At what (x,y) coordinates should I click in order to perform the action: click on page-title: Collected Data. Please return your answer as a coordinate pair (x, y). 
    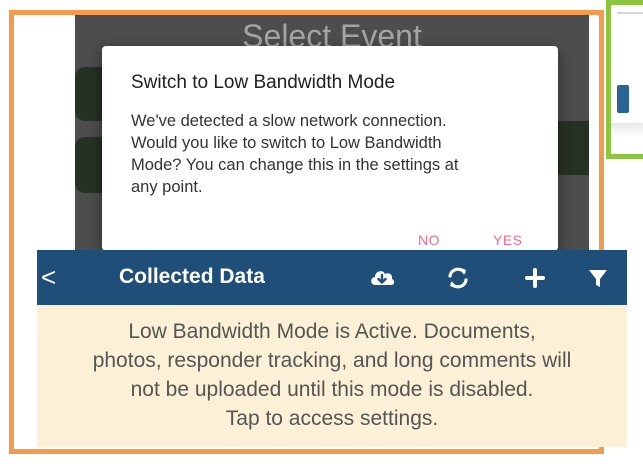
    Looking at the image, I should click on (192, 276).